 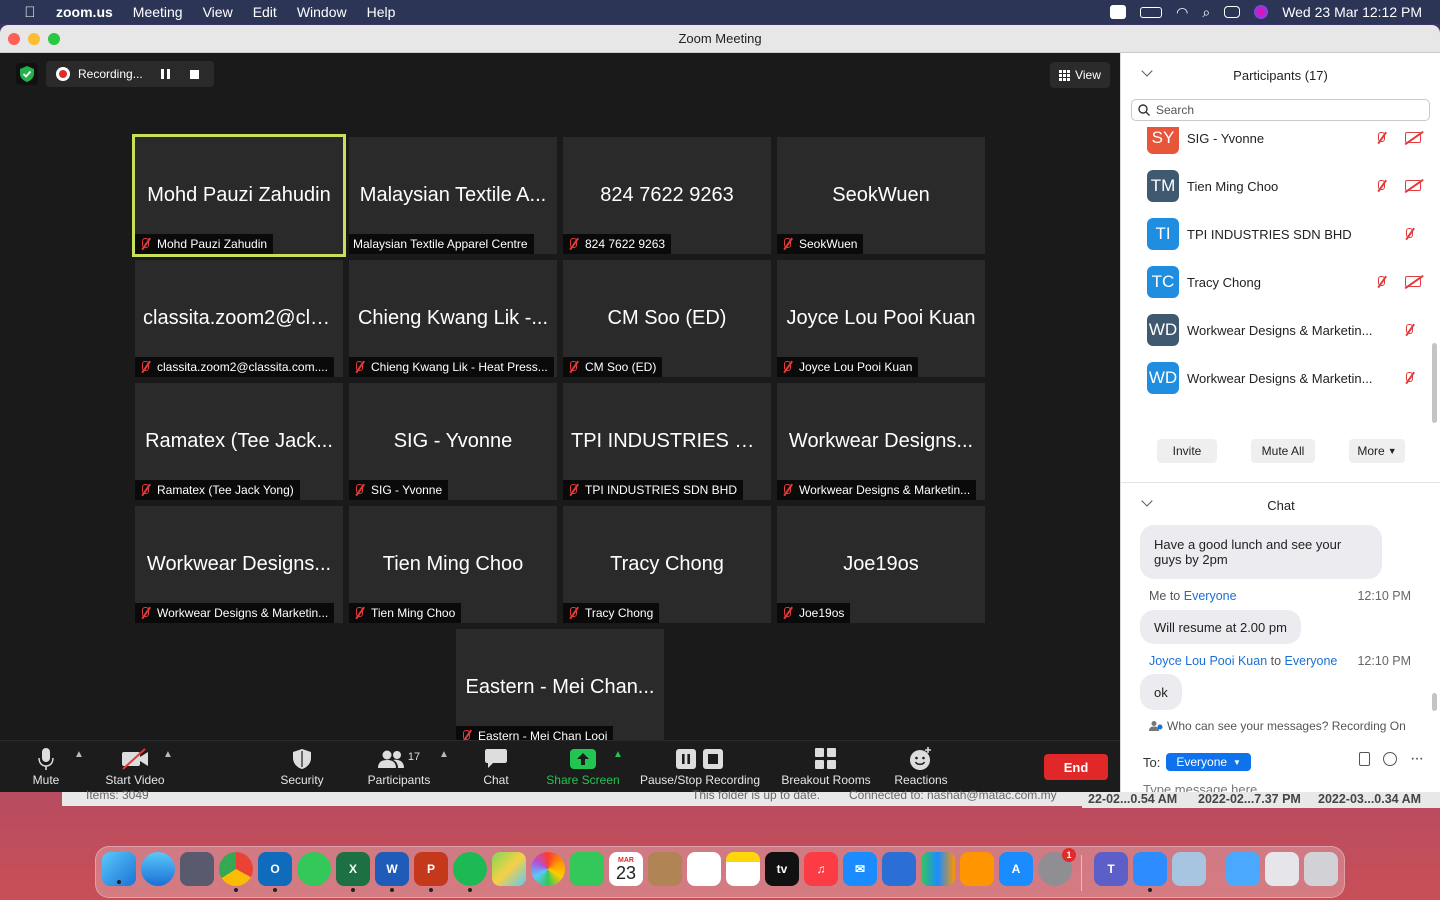 I want to click on video-tile: Tien Ming Choo Tien Ming Choo, so click(x=453, y=564).